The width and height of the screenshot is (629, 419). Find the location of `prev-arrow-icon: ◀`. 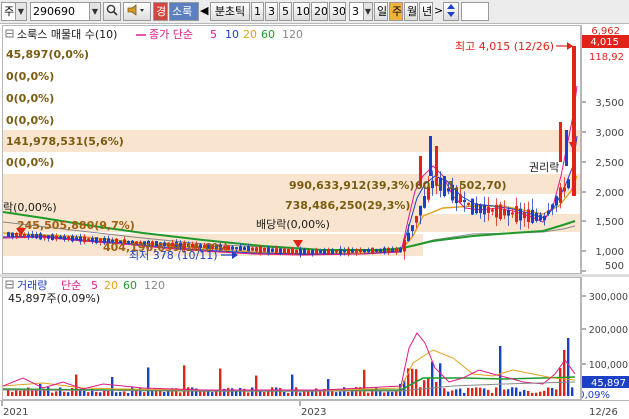

prev-arrow-icon: ◀ is located at coordinates (204, 11).